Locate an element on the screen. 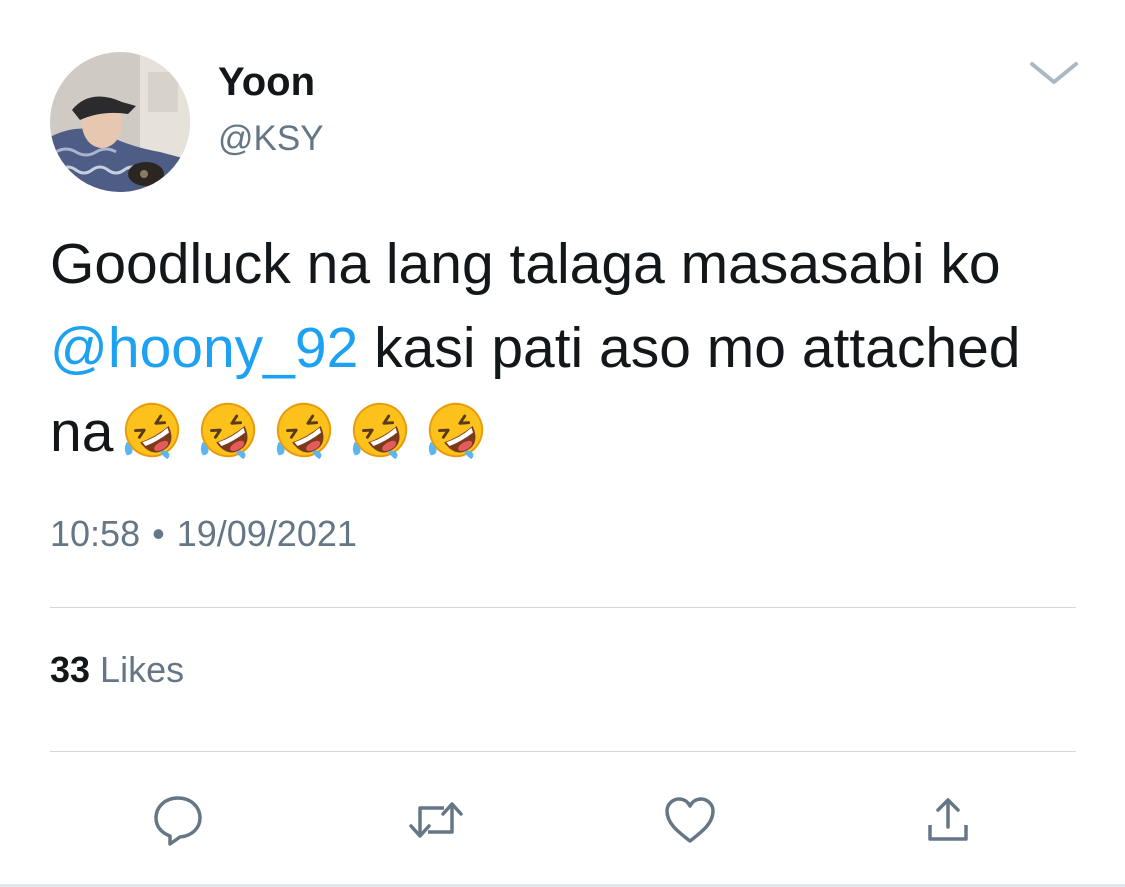 The width and height of the screenshot is (1125, 887). tweet-timestamp: 10:58 • 19/09/2021 is located at coordinates (203, 534).